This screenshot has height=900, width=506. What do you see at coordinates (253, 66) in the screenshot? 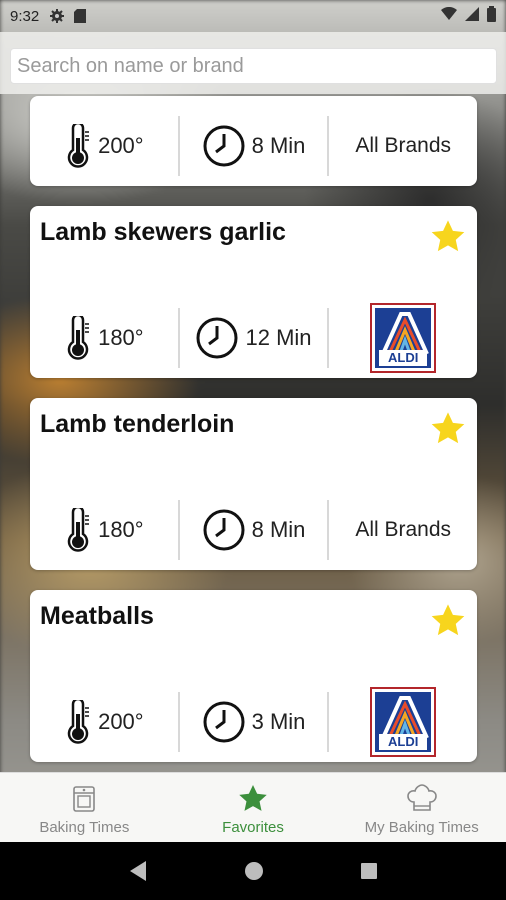
I see `search-input` at bounding box center [253, 66].